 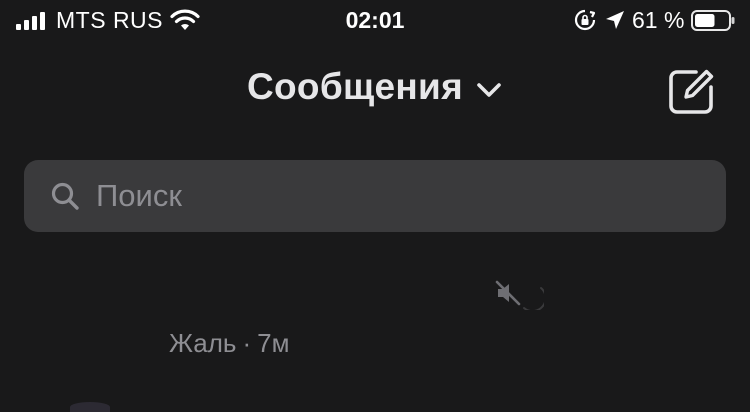 What do you see at coordinates (691, 92) in the screenshot?
I see `compose-icon` at bounding box center [691, 92].